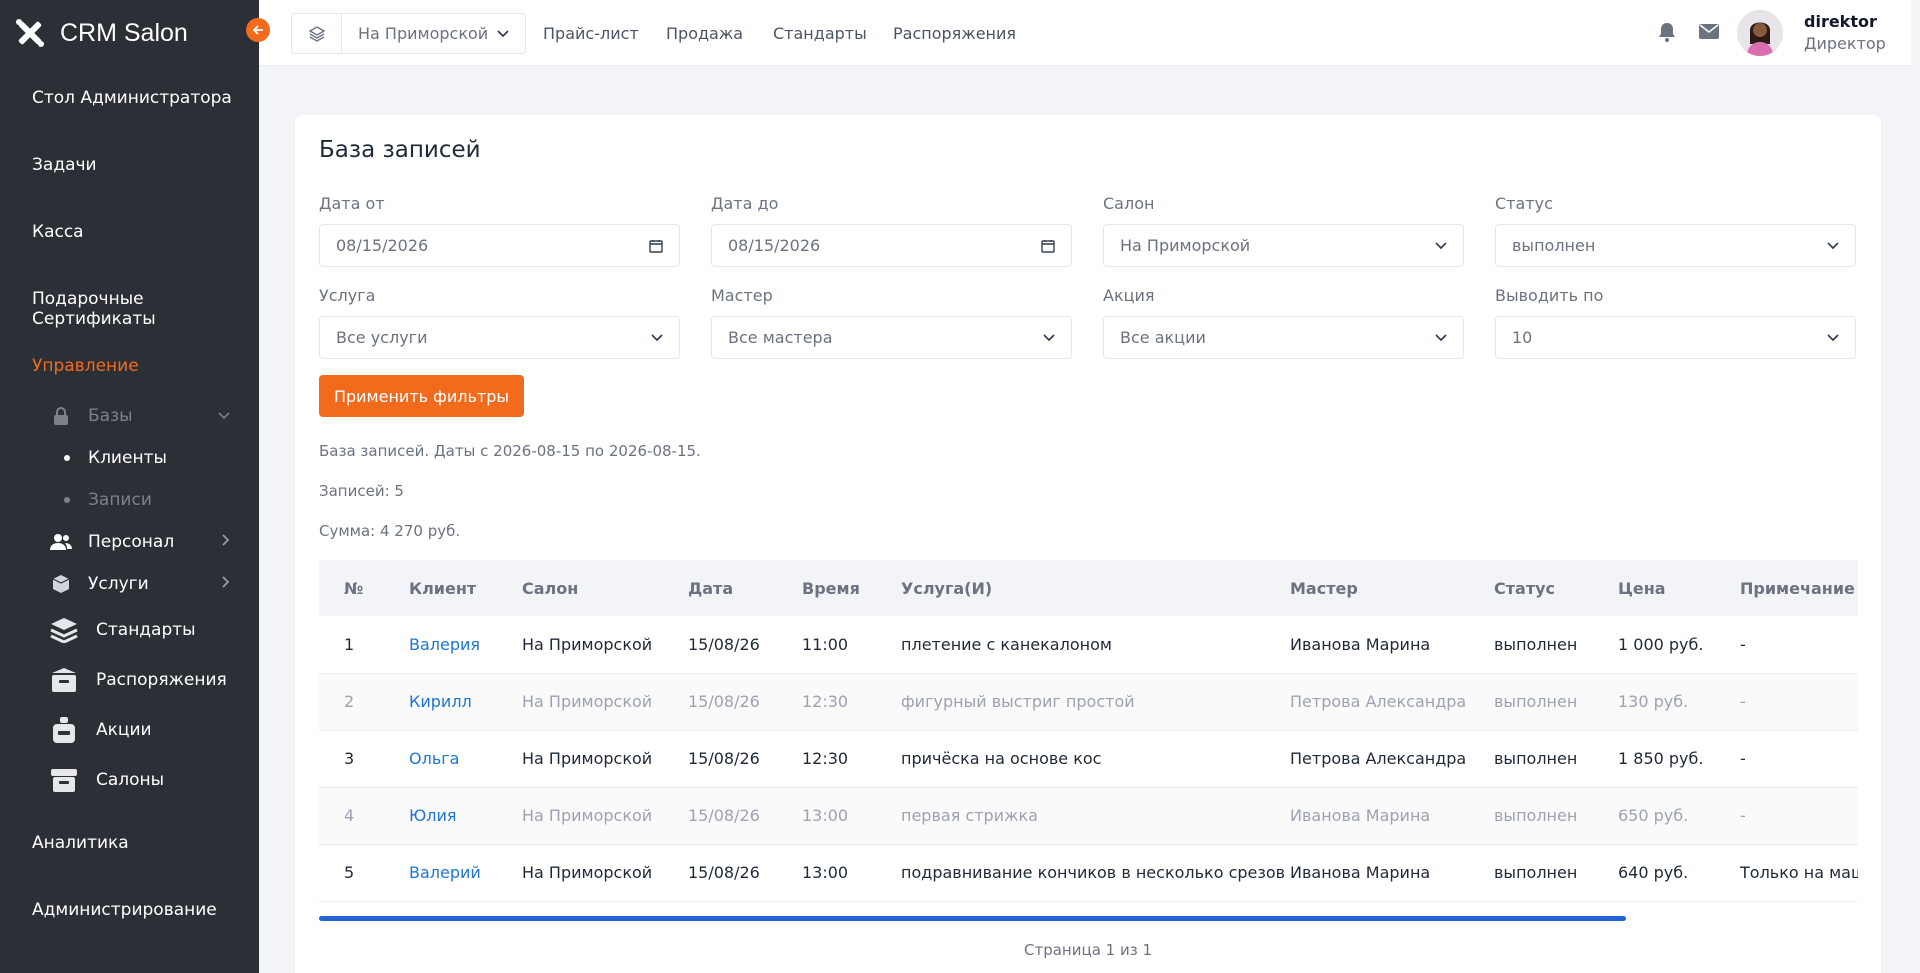  I want to click on salon-switcher: На Приморской, so click(408, 33).